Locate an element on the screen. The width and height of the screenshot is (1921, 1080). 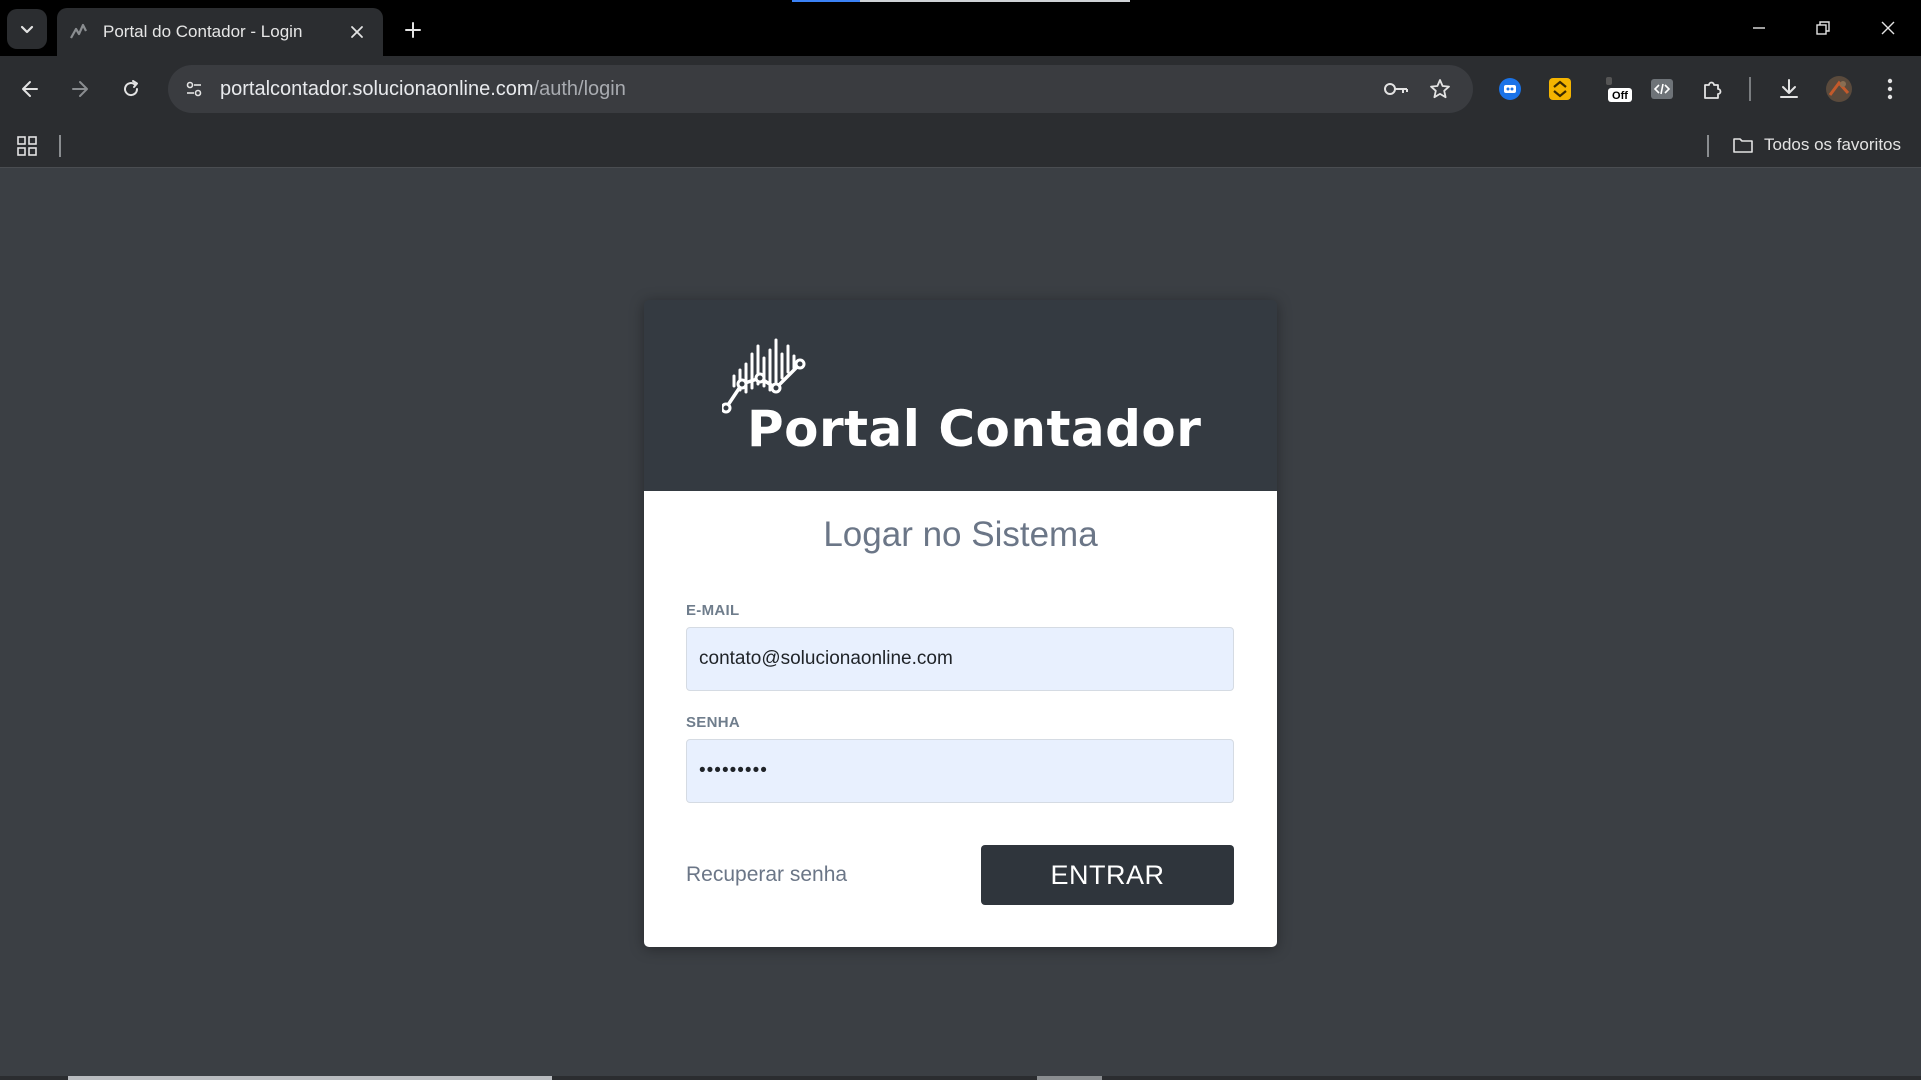
chevron-down-icon is located at coordinates (27, 29).